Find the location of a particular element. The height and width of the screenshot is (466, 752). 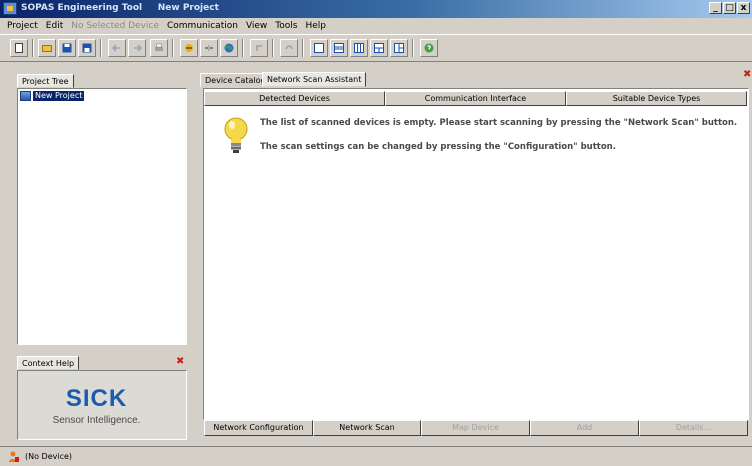

print-icon is located at coordinates (159, 47).